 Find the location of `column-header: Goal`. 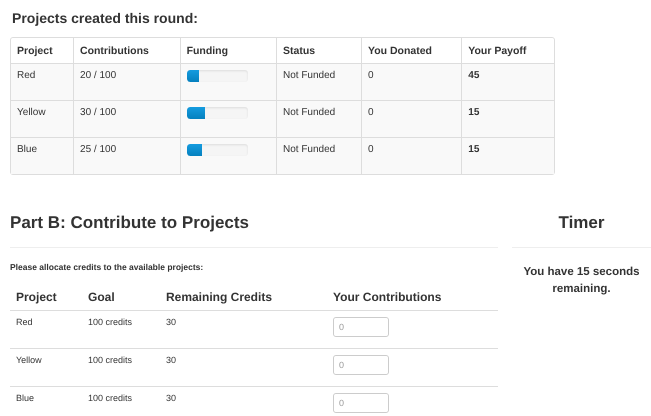

column-header: Goal is located at coordinates (121, 298).